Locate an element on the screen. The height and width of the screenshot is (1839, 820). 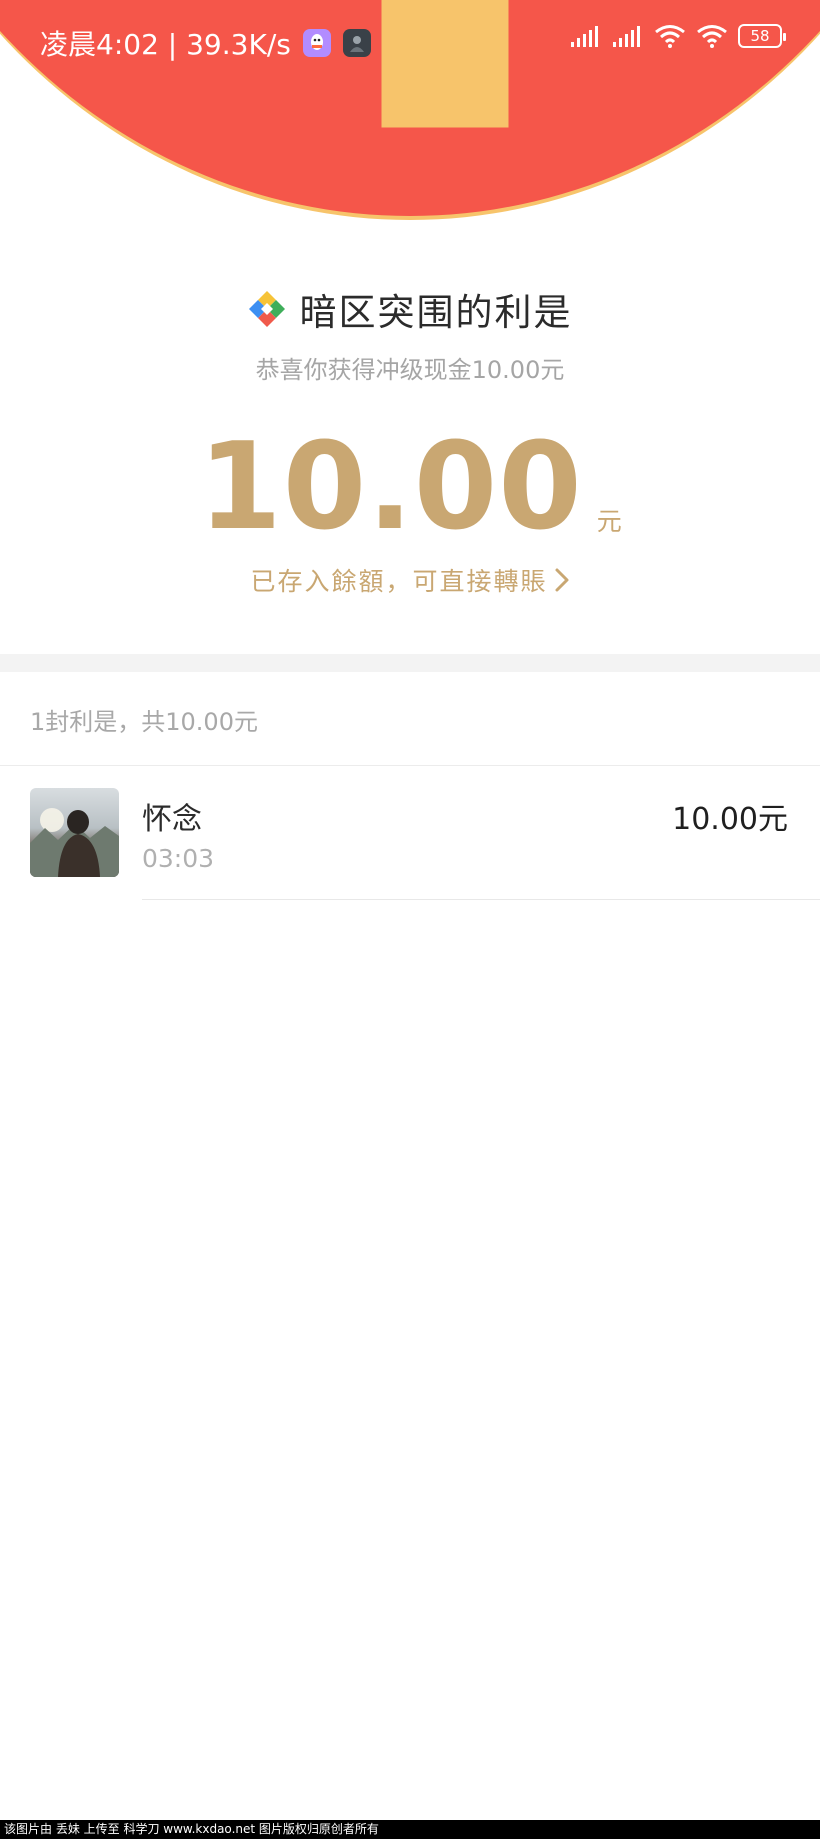
balance-link-label: 已存入餘額，可直接轉賬 is located at coordinates (399, 581).